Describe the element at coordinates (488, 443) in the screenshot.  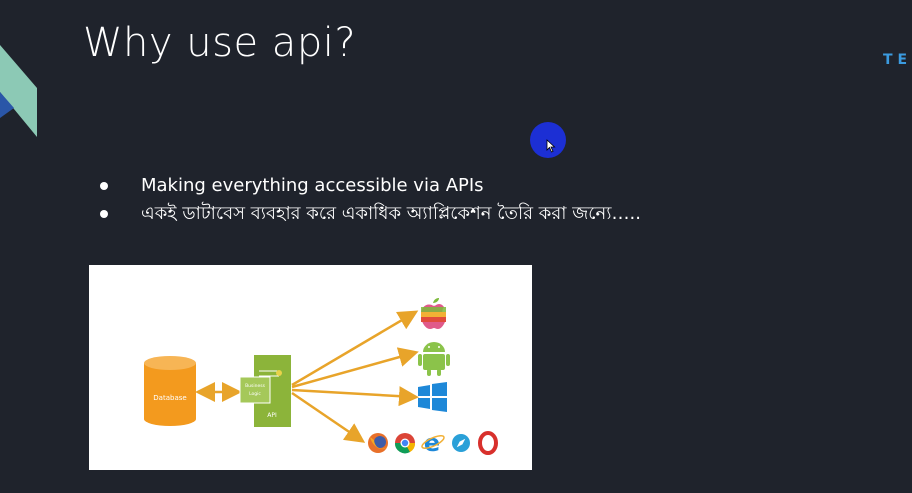
I see `opera-icon` at that location.